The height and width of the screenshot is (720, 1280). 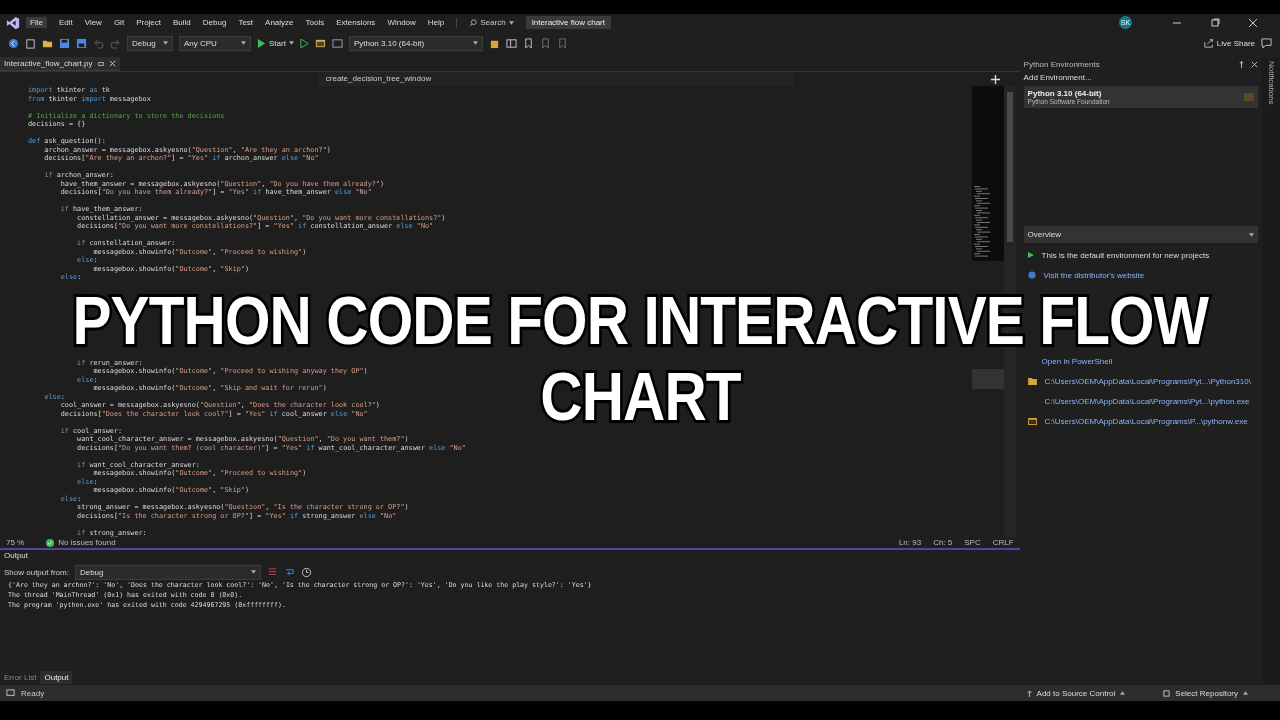 What do you see at coordinates (1029, 693) in the screenshot?
I see `upload-icon` at bounding box center [1029, 693].